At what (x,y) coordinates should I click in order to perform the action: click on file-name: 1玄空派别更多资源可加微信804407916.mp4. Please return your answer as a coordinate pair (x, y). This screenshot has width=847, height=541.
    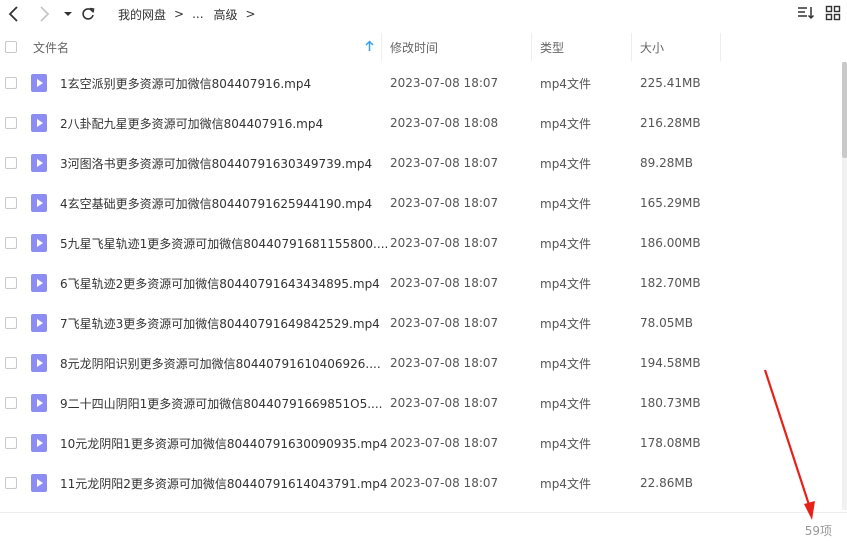
    Looking at the image, I should click on (185, 83).